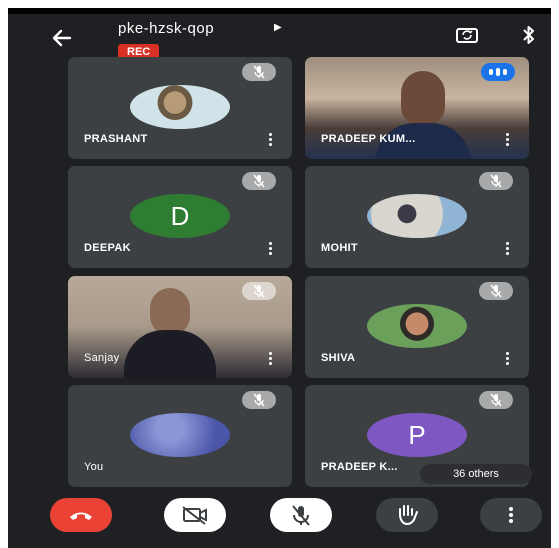  I want to click on participant-tile-shiva: SHIVA, so click(417, 327).